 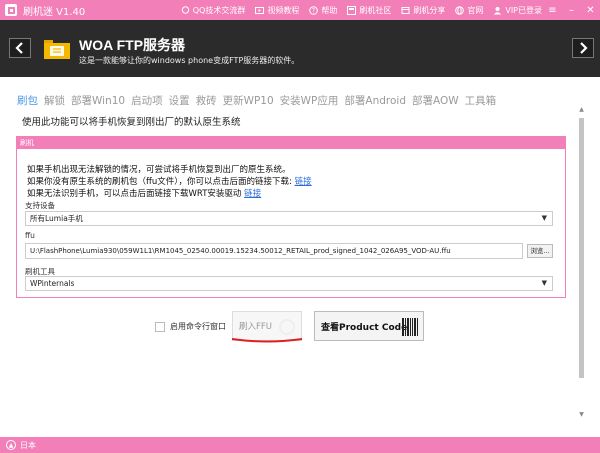 I want to click on title-link-qq: QQ技术交流群, so click(x=213, y=10).